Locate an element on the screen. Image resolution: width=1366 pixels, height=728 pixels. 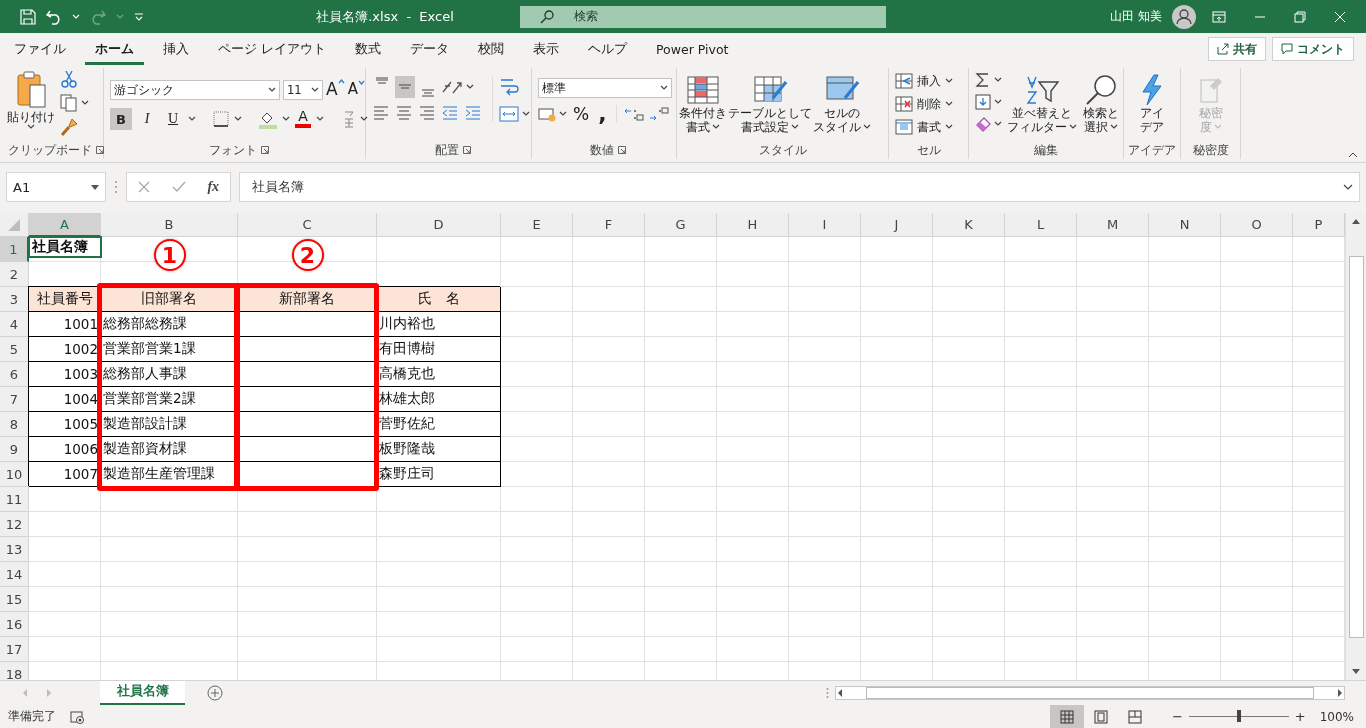
style-button: テーブルとして 書式設定 is located at coordinates (770, 104).